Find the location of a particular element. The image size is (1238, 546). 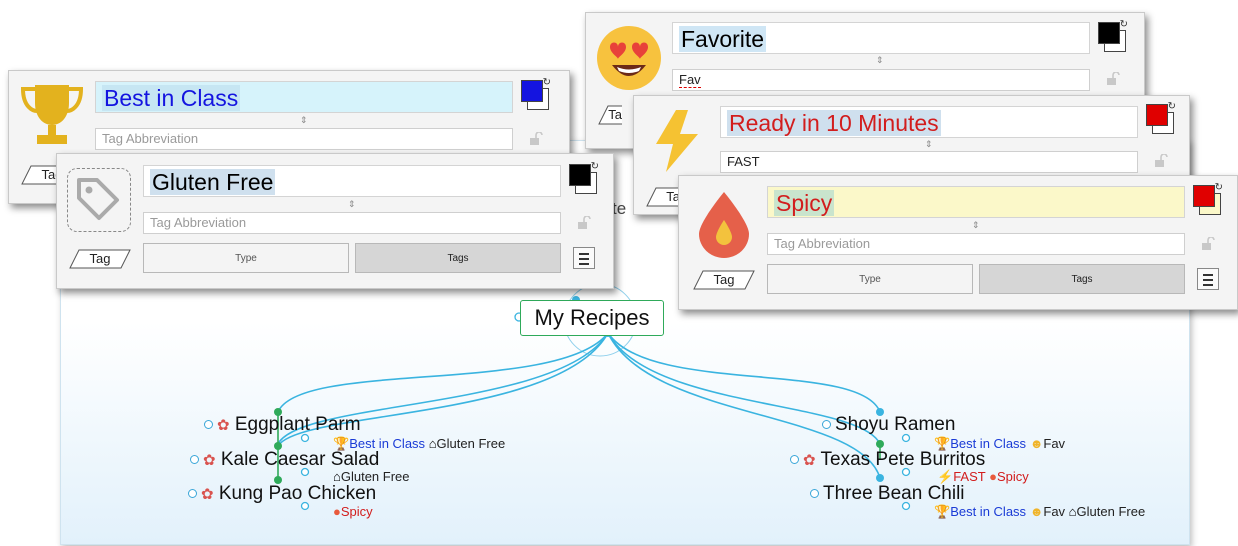

node-three-bean-chili: Three Bean Chili is located at coordinates (887, 494).